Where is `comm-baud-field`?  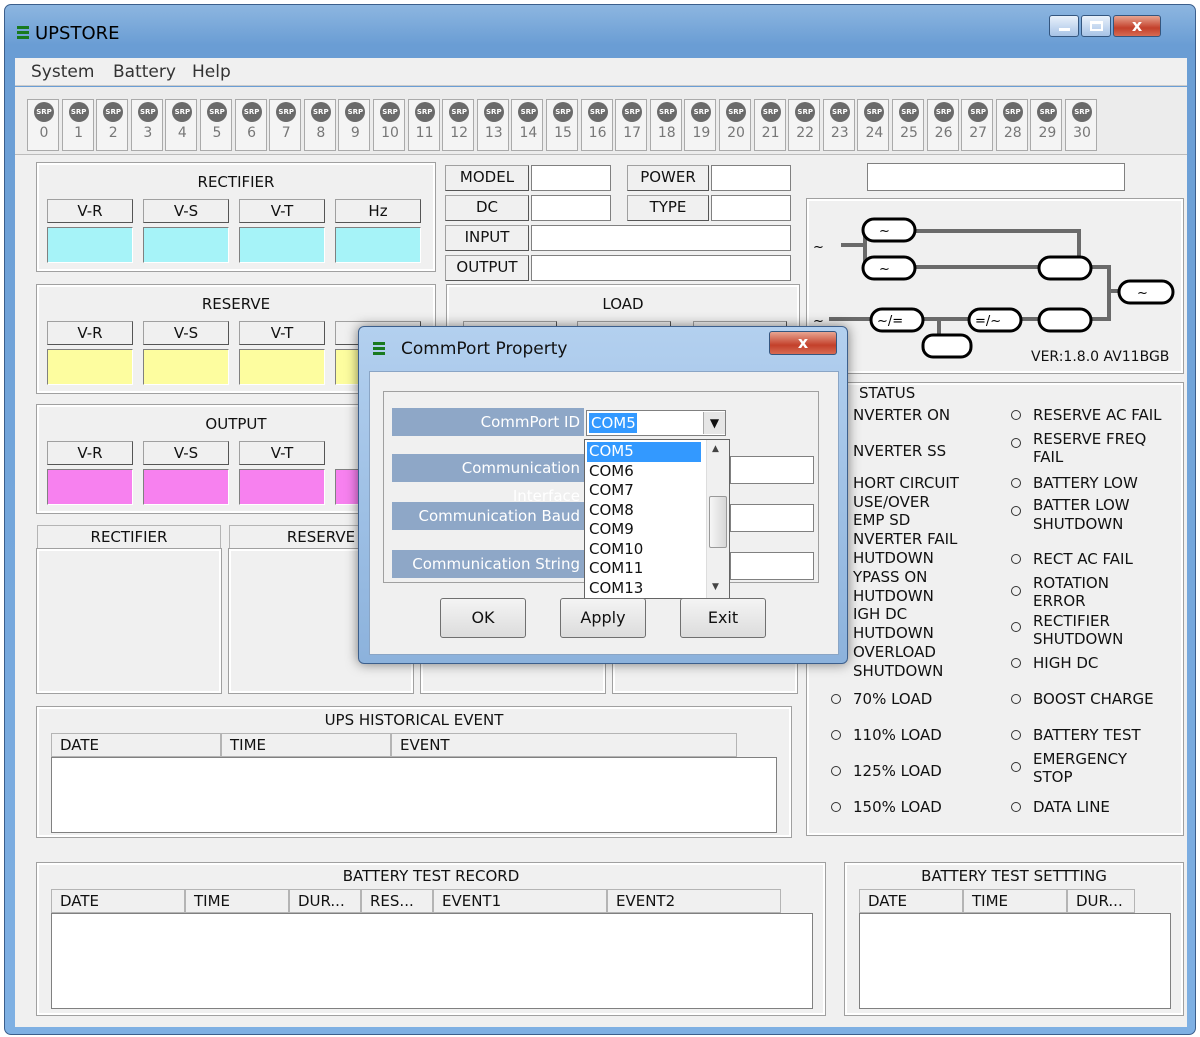
comm-baud-field is located at coordinates (772, 518).